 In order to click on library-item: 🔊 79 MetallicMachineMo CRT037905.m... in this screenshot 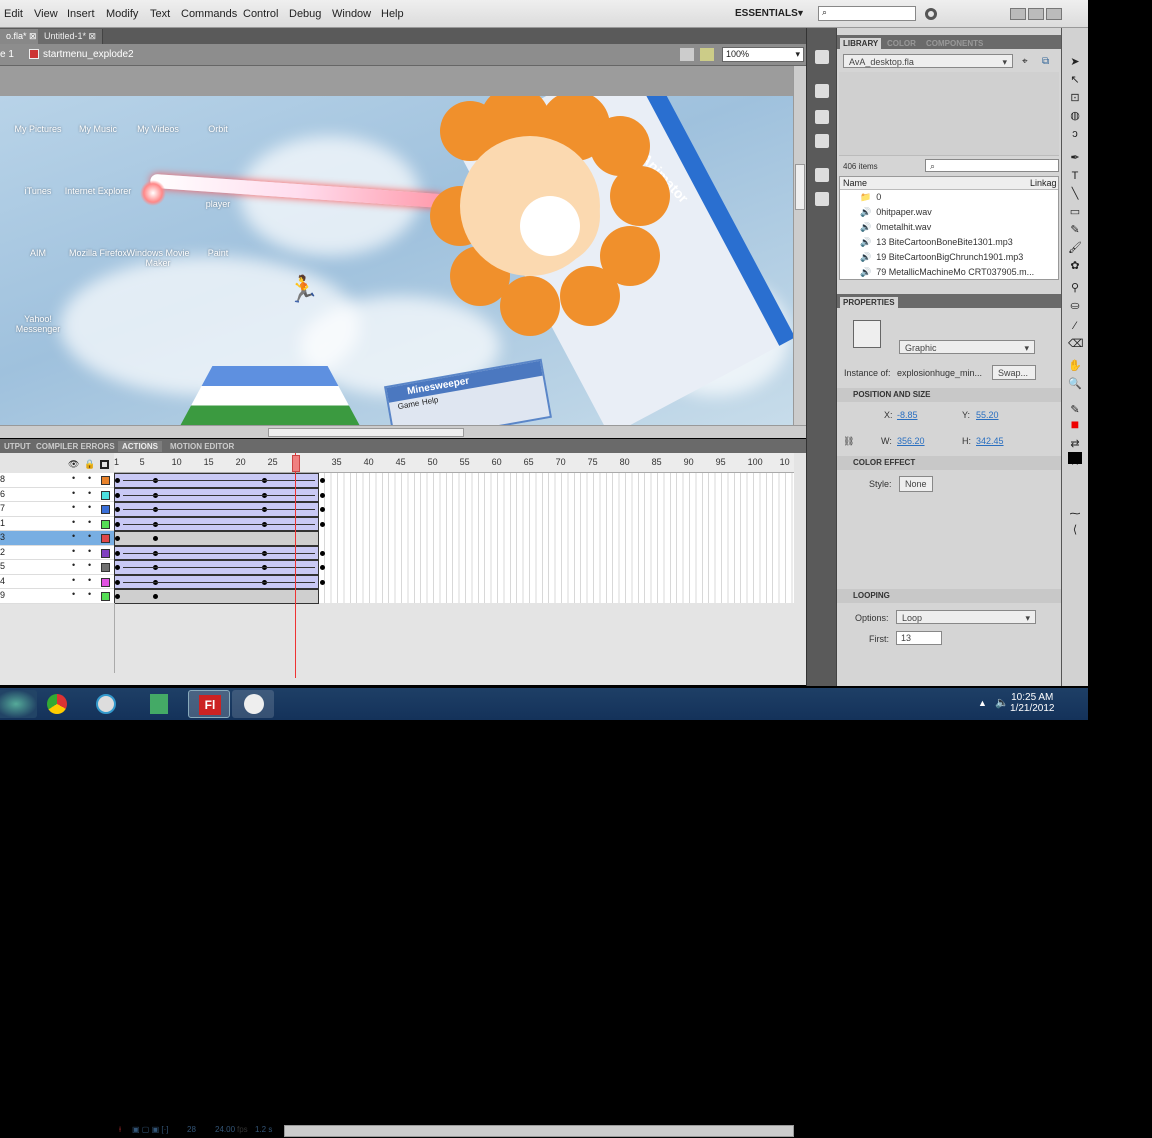, I will do `click(947, 272)`.